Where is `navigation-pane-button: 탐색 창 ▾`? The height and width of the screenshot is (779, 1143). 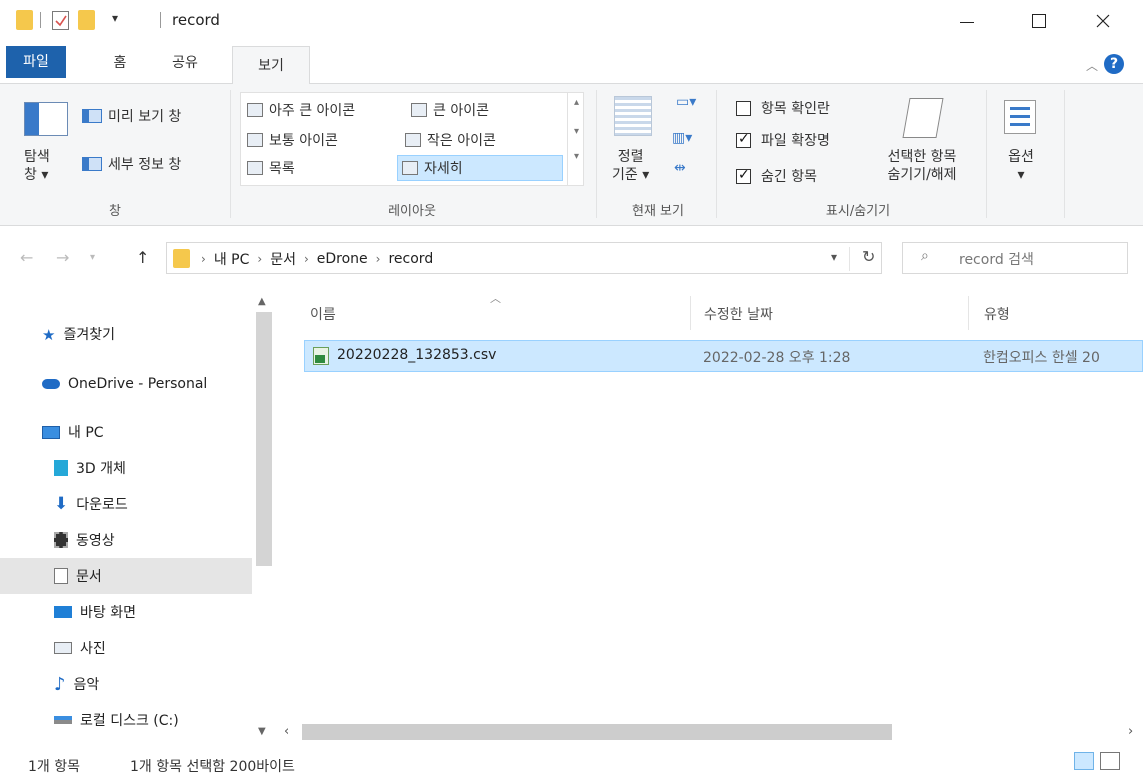
navigation-pane-button: 탐색 창 ▾ is located at coordinates (37, 166).